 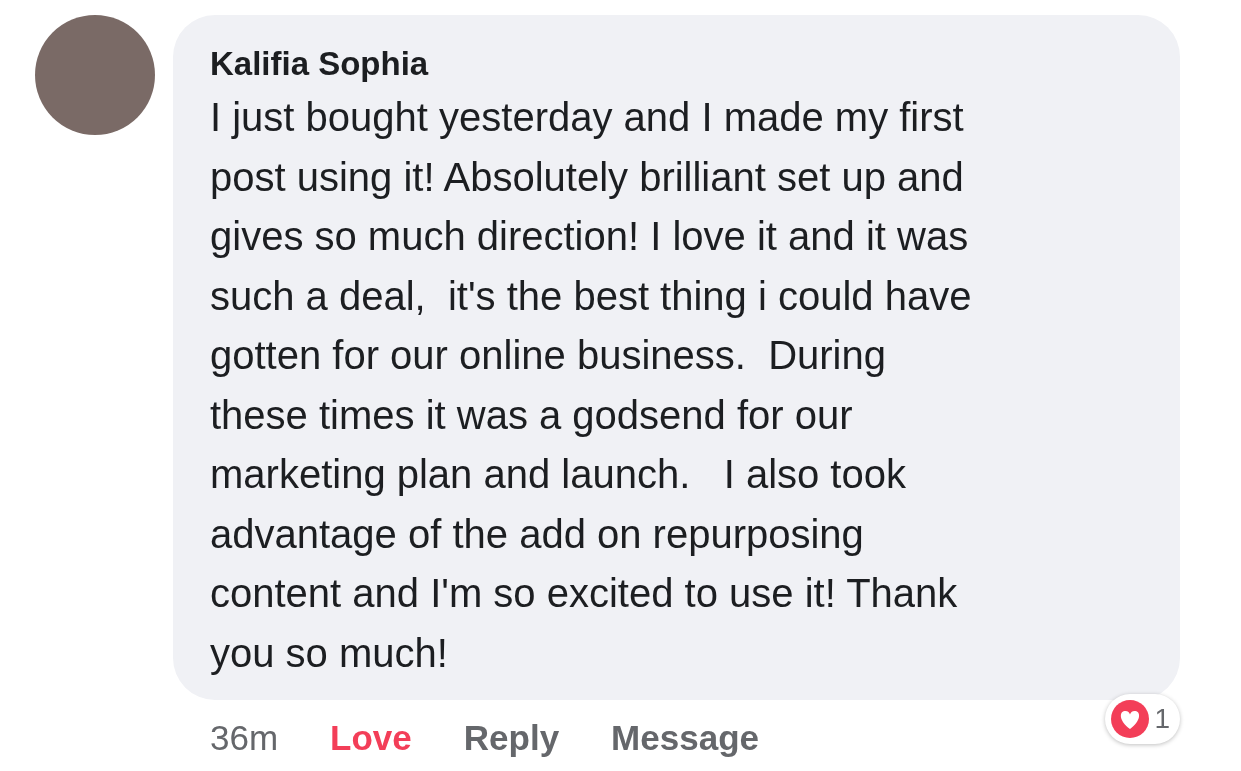 I want to click on action-link: Message, so click(x=685, y=738).